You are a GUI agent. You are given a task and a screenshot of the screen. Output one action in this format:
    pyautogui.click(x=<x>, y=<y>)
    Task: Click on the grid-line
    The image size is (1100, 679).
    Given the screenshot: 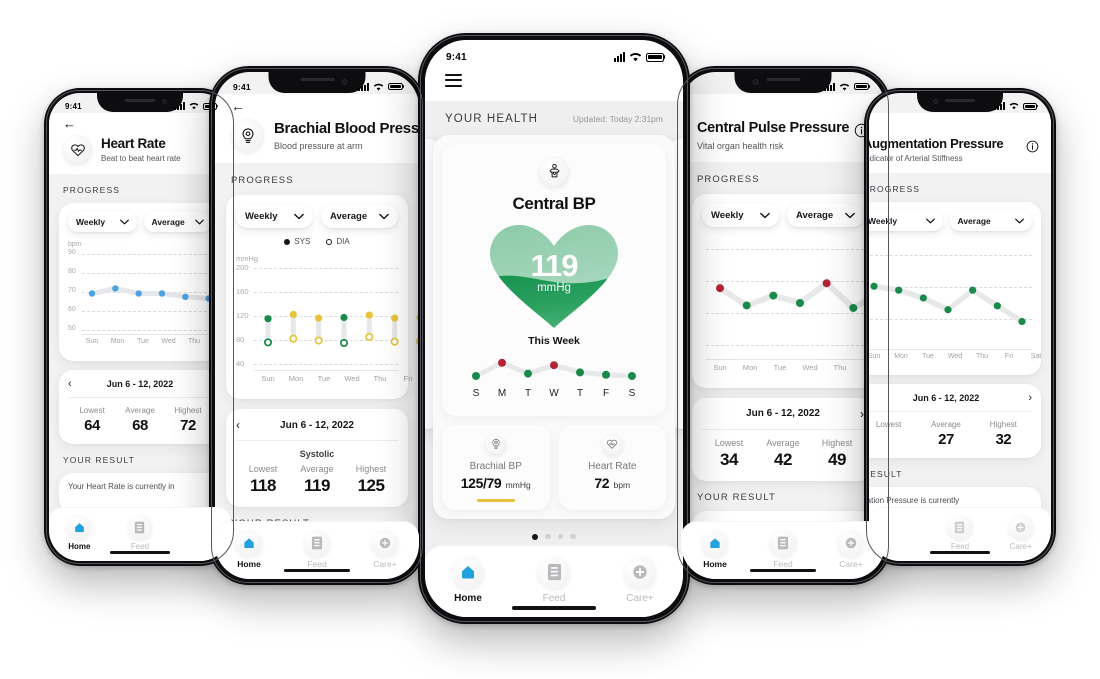 What is the action you would take?
    pyautogui.click(x=785, y=249)
    